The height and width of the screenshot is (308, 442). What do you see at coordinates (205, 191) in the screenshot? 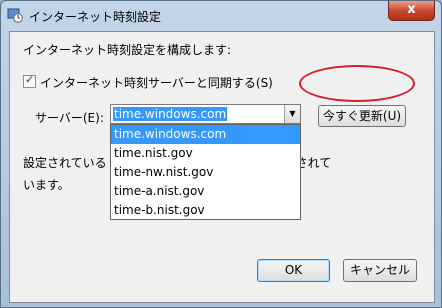
I see `dropdown-option-time-a-nist-gov: time-a.nist.gov` at bounding box center [205, 191].